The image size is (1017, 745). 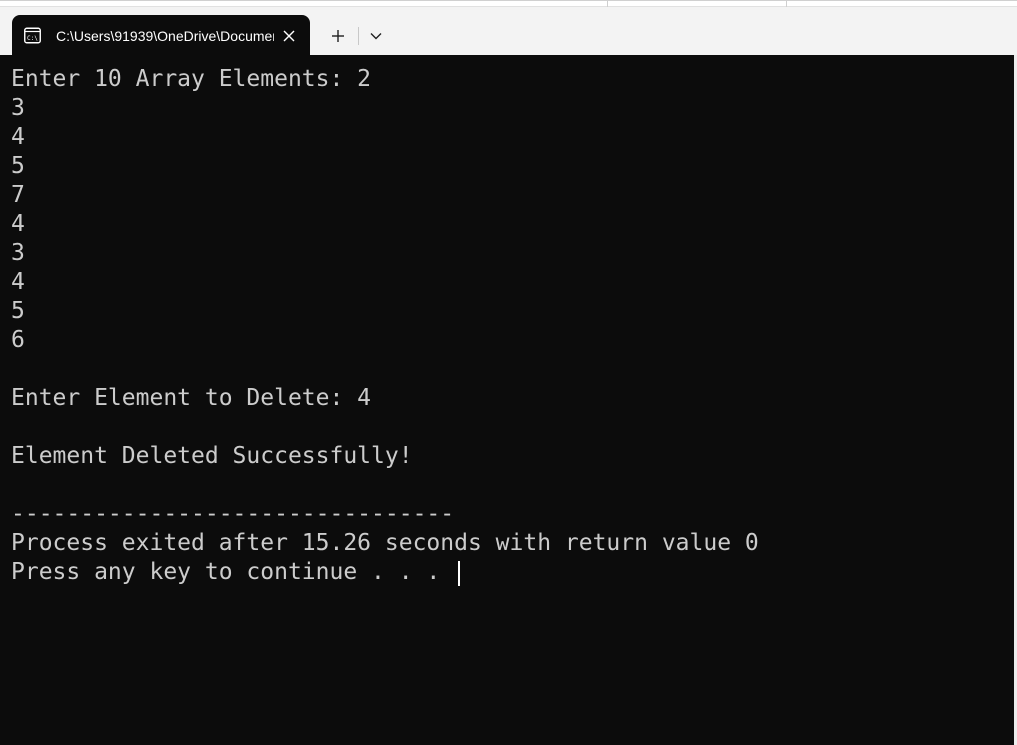 I want to click on new-tab-button, so click(x=338, y=36).